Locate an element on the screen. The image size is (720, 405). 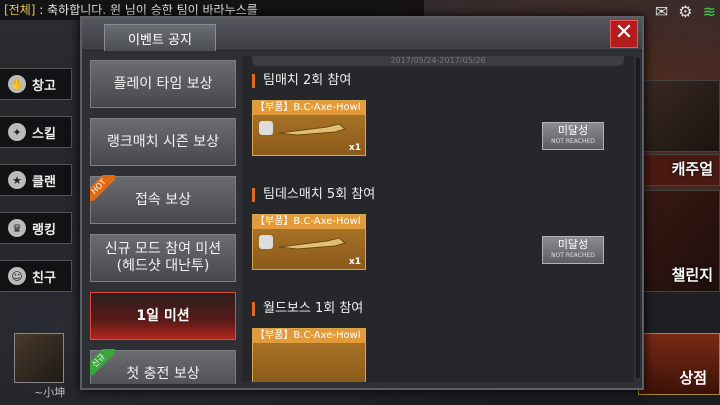
clan-icon: ★ is located at coordinates (17, 180).